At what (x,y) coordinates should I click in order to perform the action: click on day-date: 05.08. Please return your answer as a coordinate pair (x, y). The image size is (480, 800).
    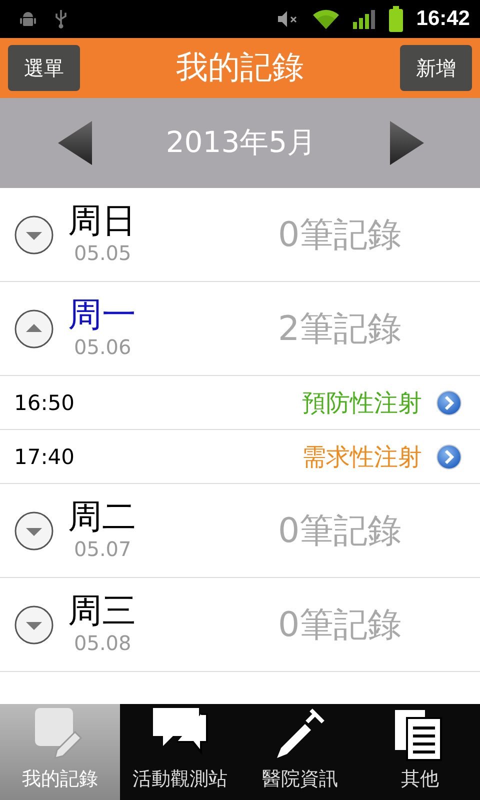
    Looking at the image, I should click on (103, 642).